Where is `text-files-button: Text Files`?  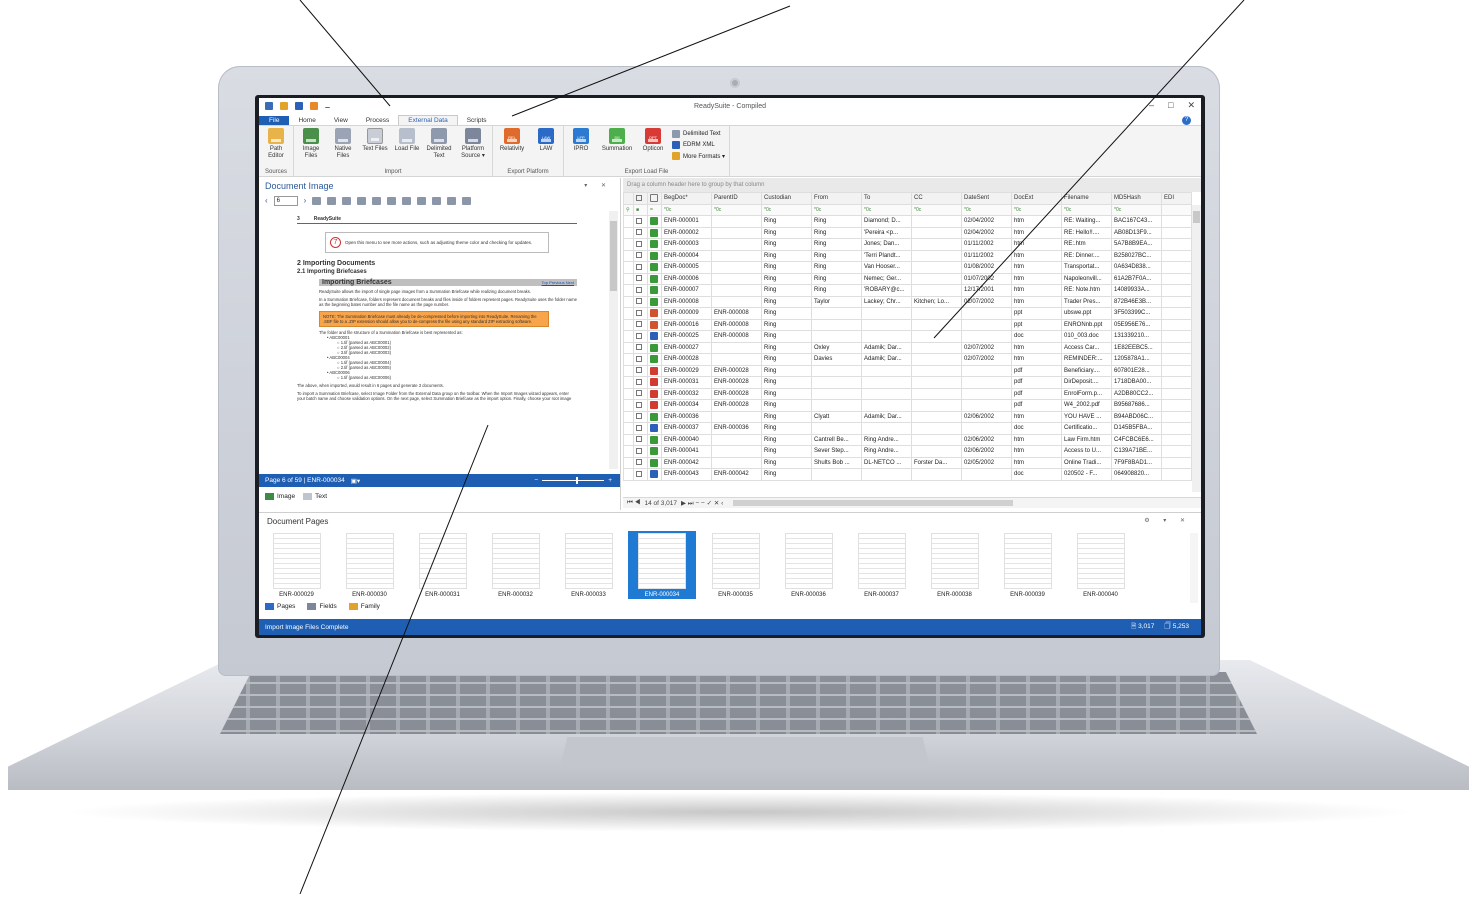
text-files-button: Text Files is located at coordinates (375, 148).